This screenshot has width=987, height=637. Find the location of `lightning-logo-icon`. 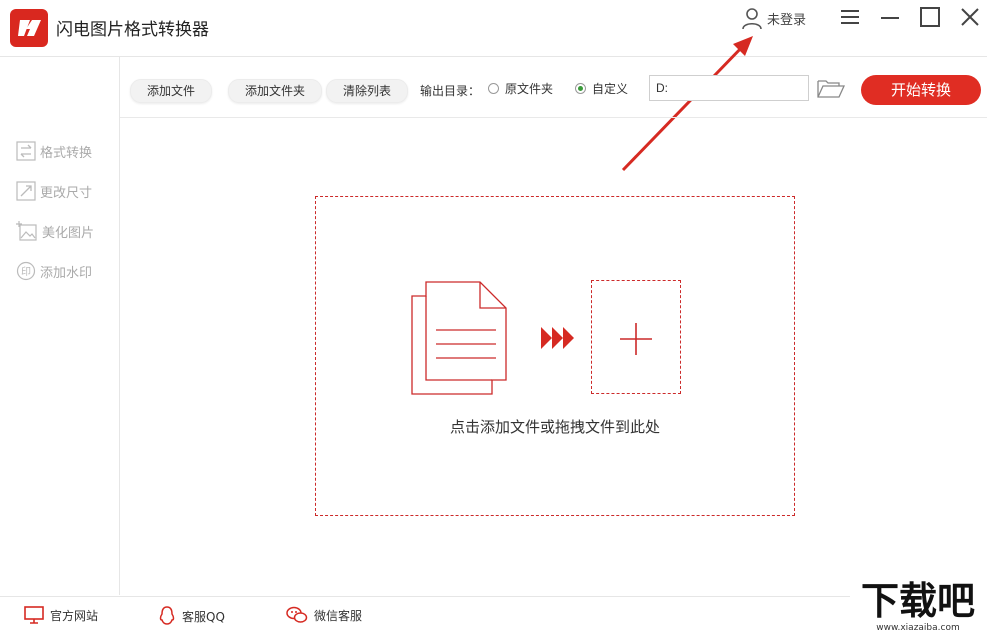

lightning-logo-icon is located at coordinates (29, 28).